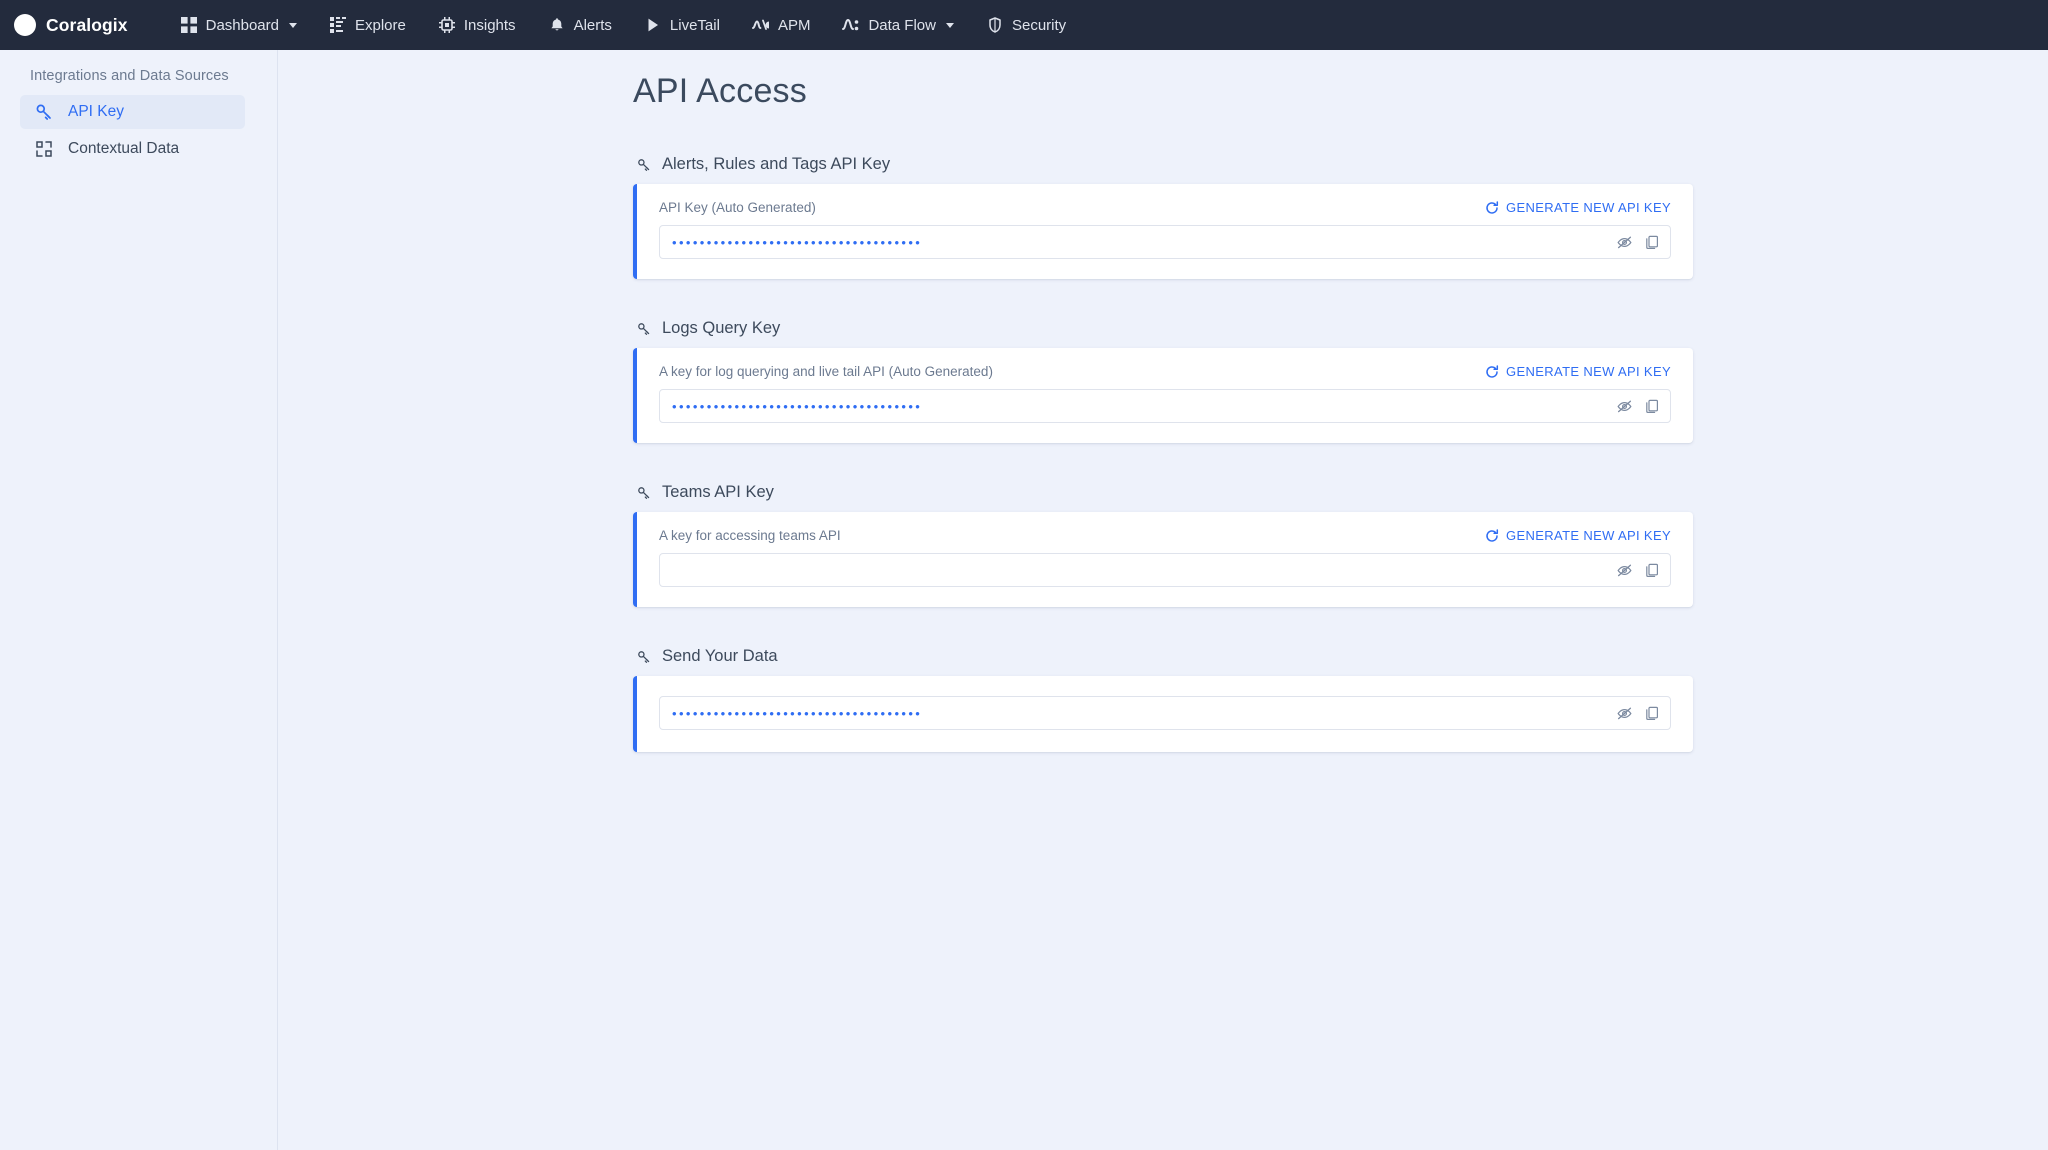  What do you see at coordinates (25, 25) in the screenshot?
I see `coralogix-logo-icon` at bounding box center [25, 25].